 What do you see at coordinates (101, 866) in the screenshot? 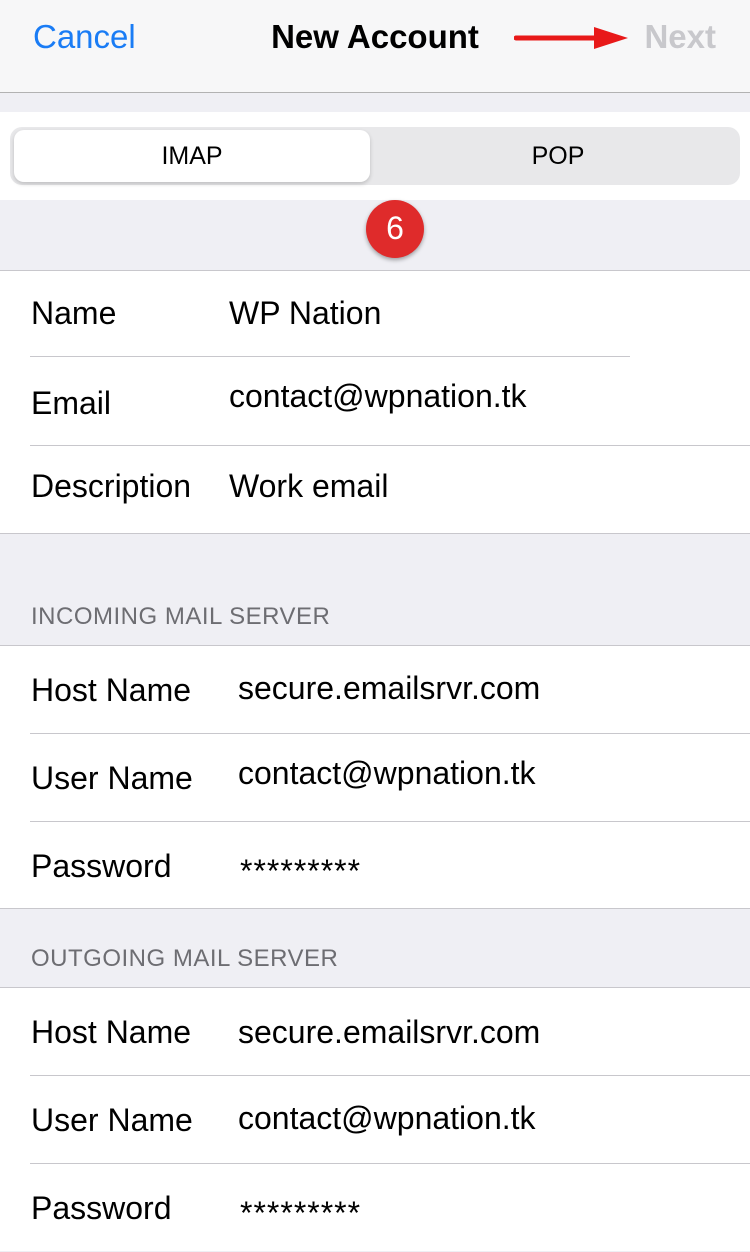
I see `incoming-password-label: Password` at bounding box center [101, 866].